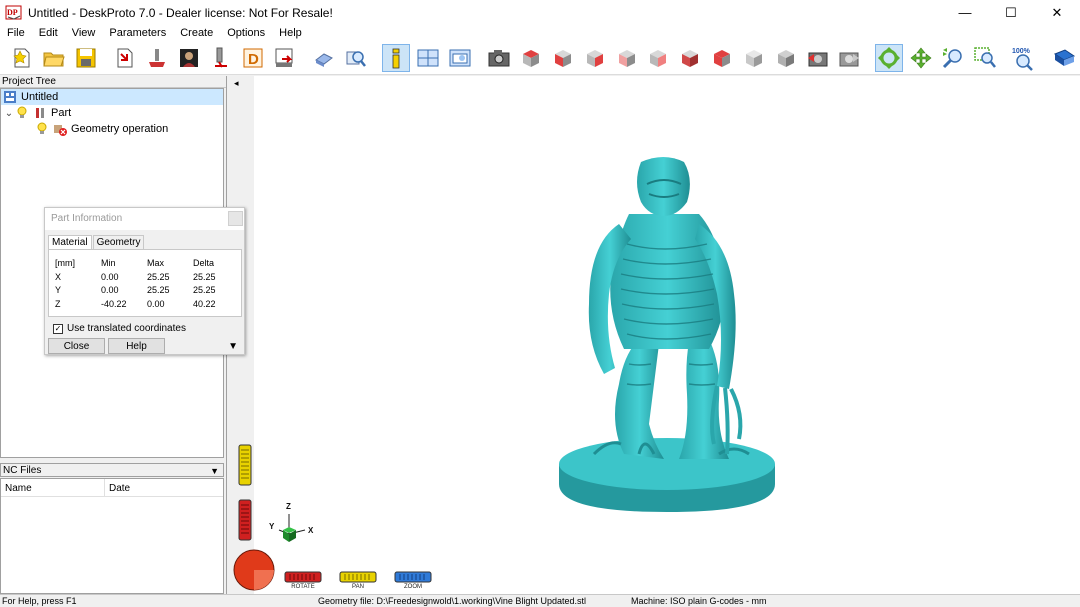 The image size is (1080, 607). I want to click on menu-view: View, so click(84, 33).